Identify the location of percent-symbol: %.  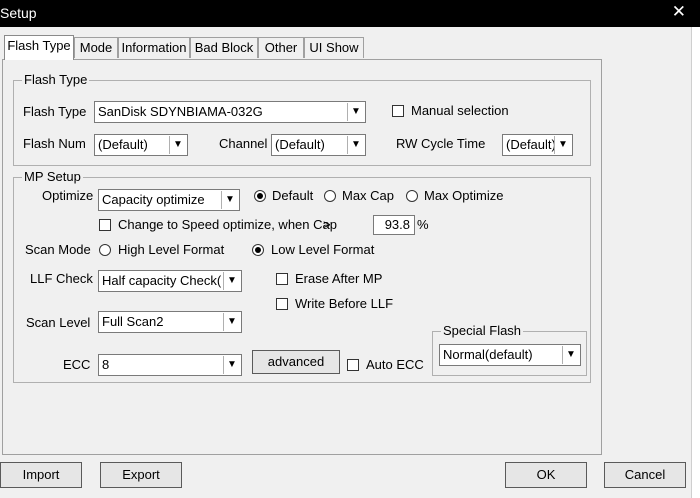
(423, 224).